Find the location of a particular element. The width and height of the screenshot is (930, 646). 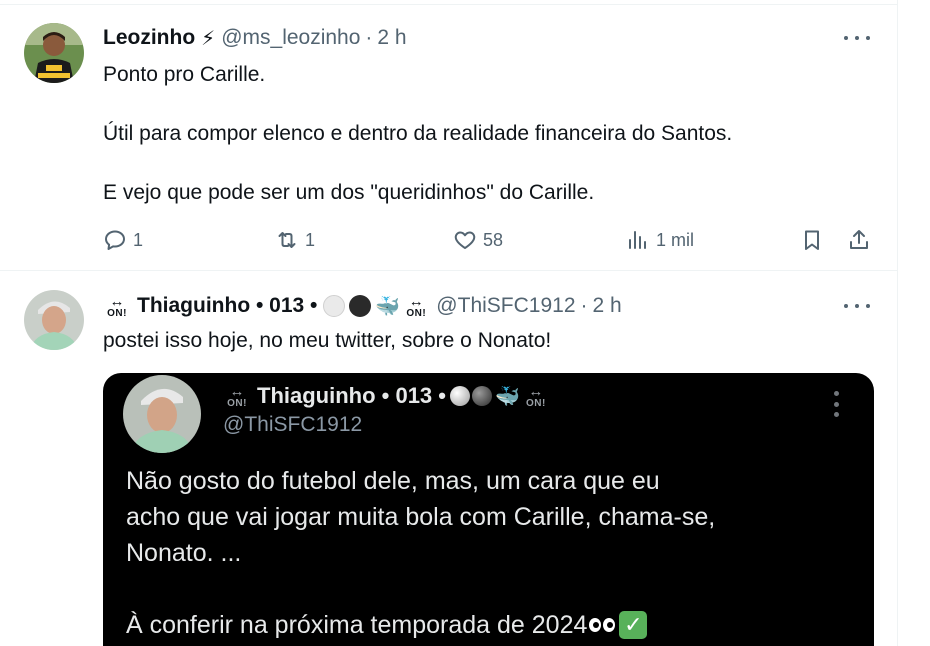

author-name: Thiaguinho • 013 • is located at coordinates (227, 306).